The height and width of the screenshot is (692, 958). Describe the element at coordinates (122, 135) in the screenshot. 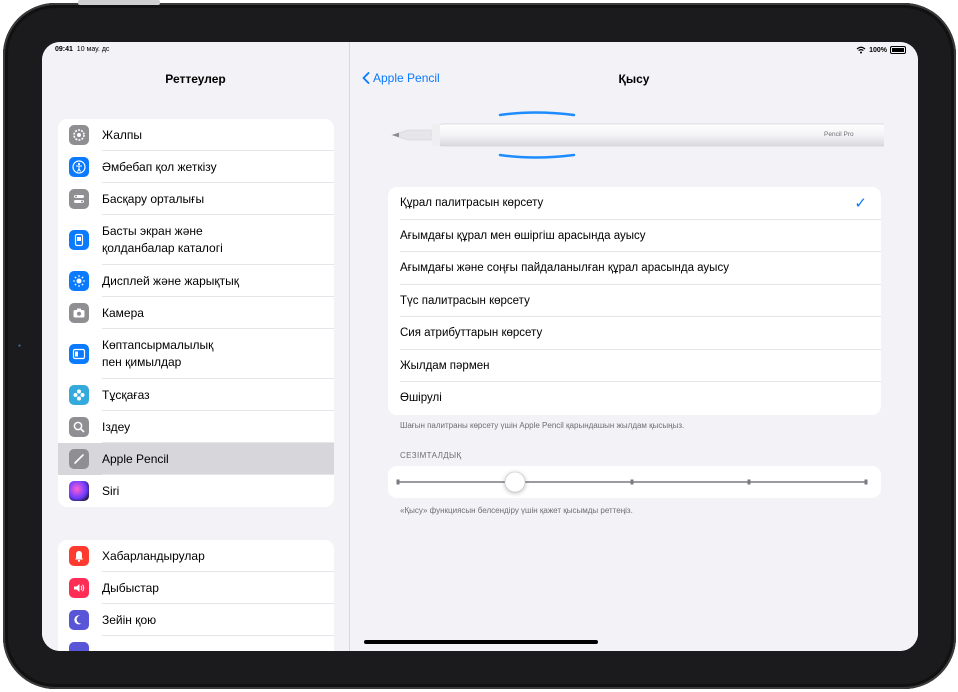

I see `sidebar-item-label: Жалпы` at that location.